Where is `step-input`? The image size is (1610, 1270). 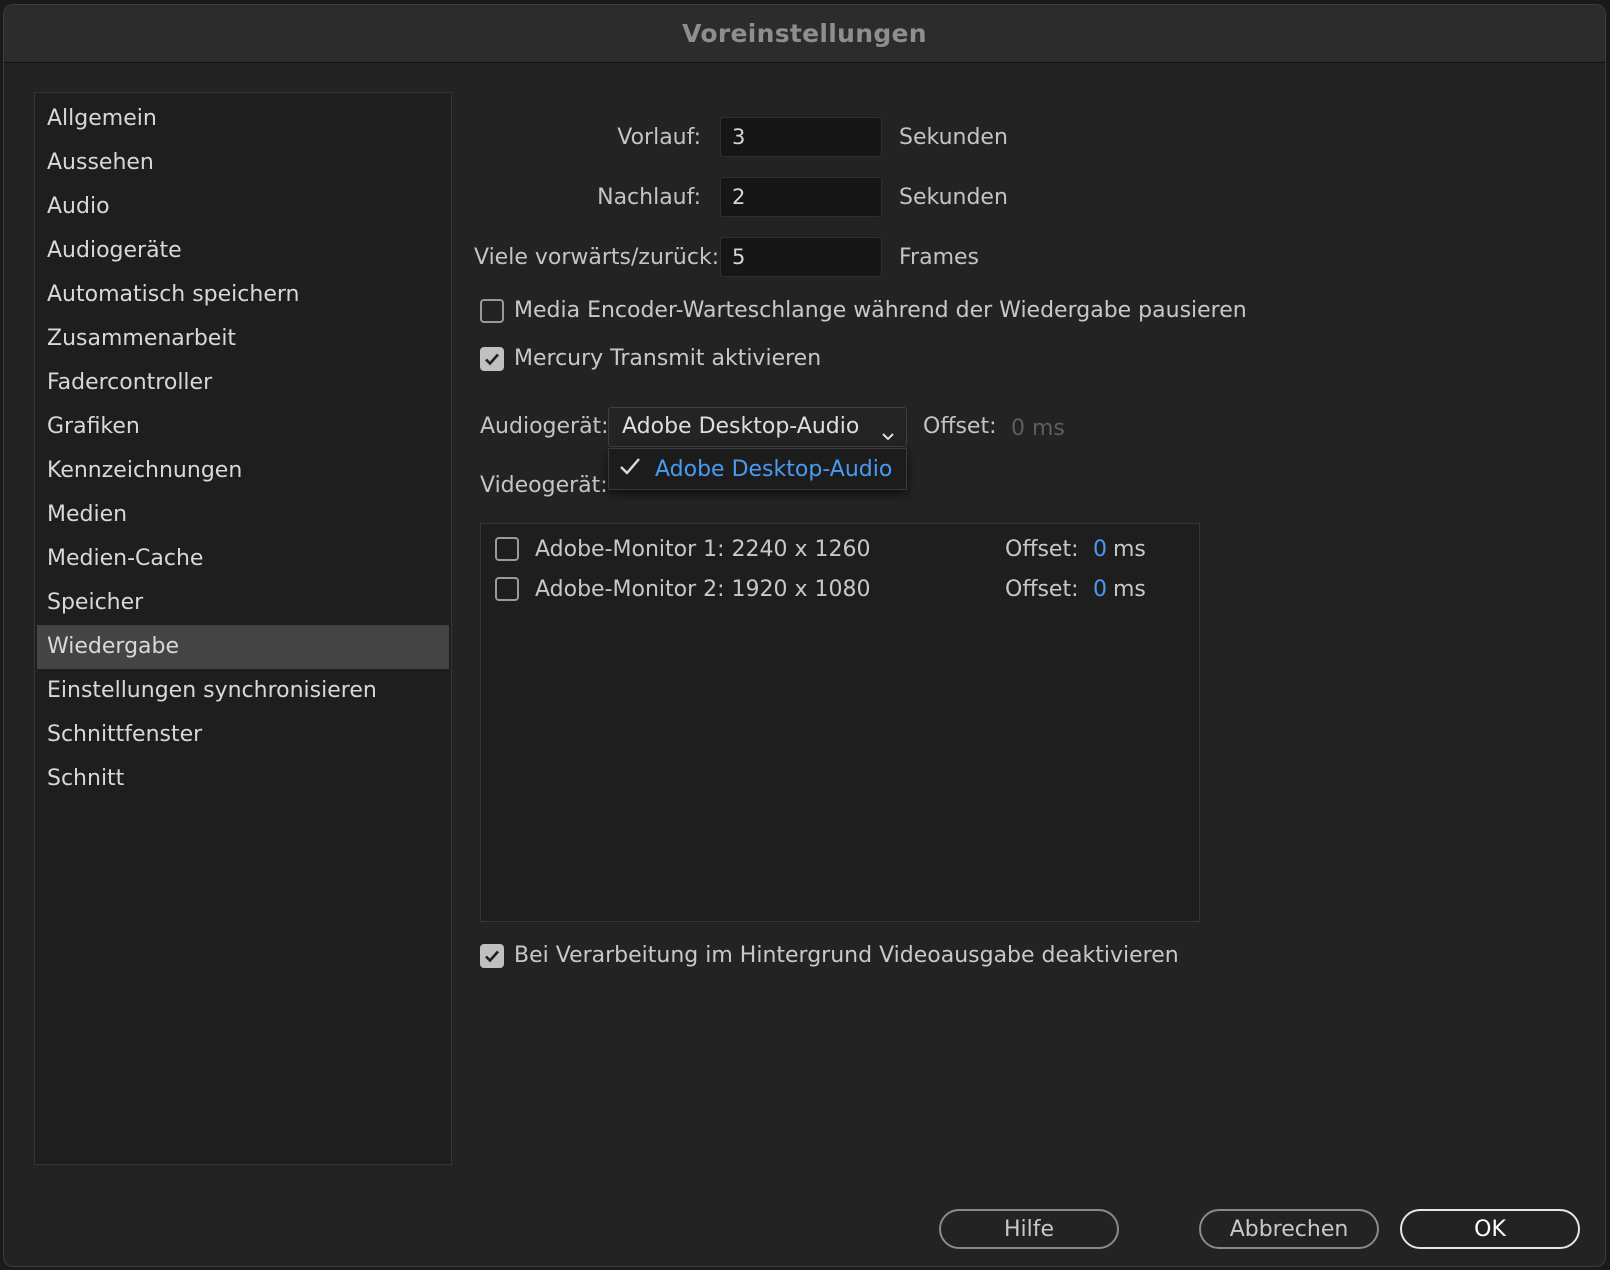 step-input is located at coordinates (801, 257).